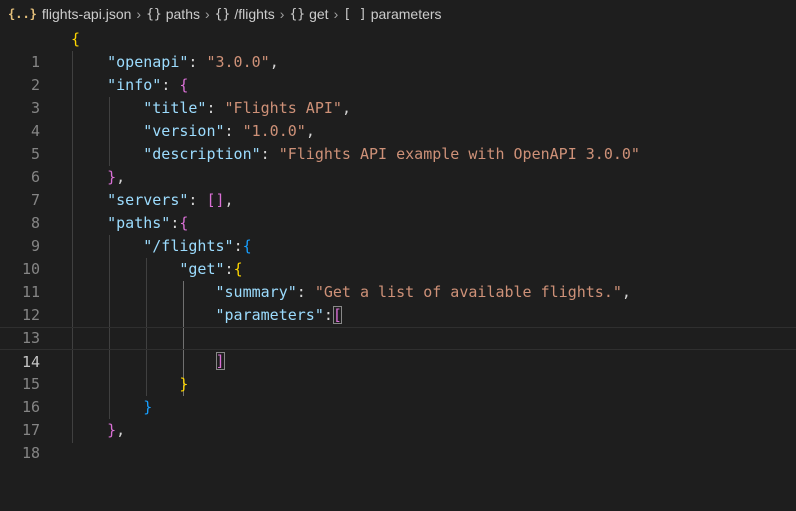  I want to click on code-text: "info": {, so click(148, 85).